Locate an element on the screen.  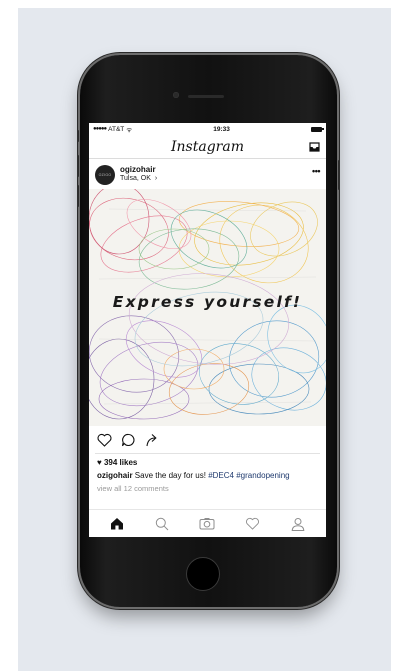
phone-power-button is located at coordinates (339, 175).